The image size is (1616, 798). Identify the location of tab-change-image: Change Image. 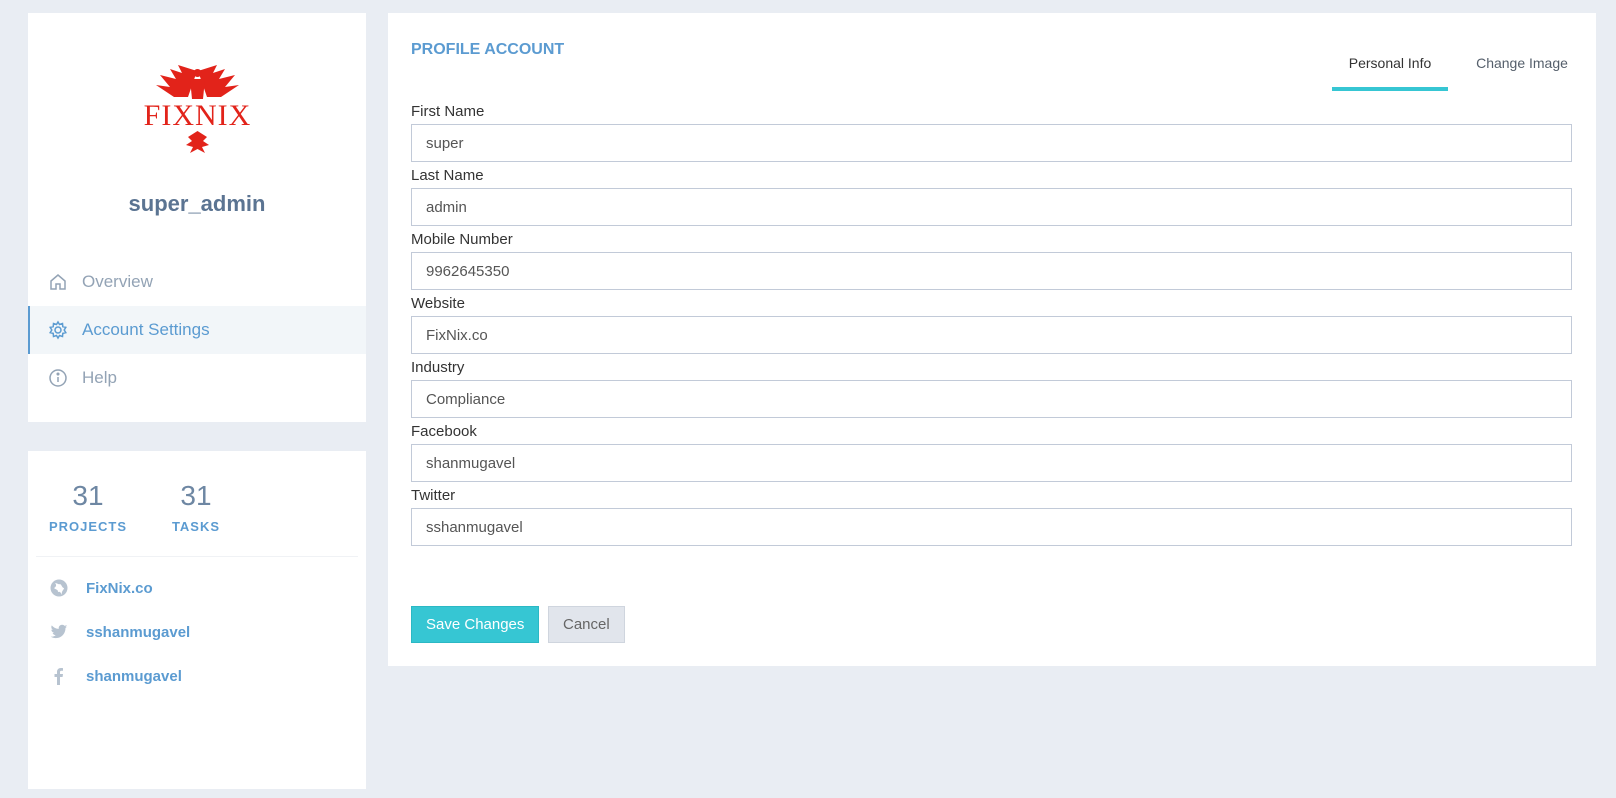
(1522, 64).